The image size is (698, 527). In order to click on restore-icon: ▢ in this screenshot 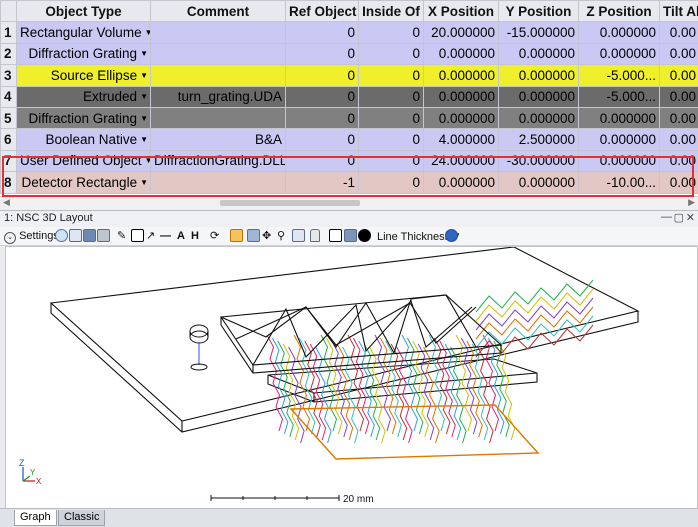, I will do `click(679, 217)`.